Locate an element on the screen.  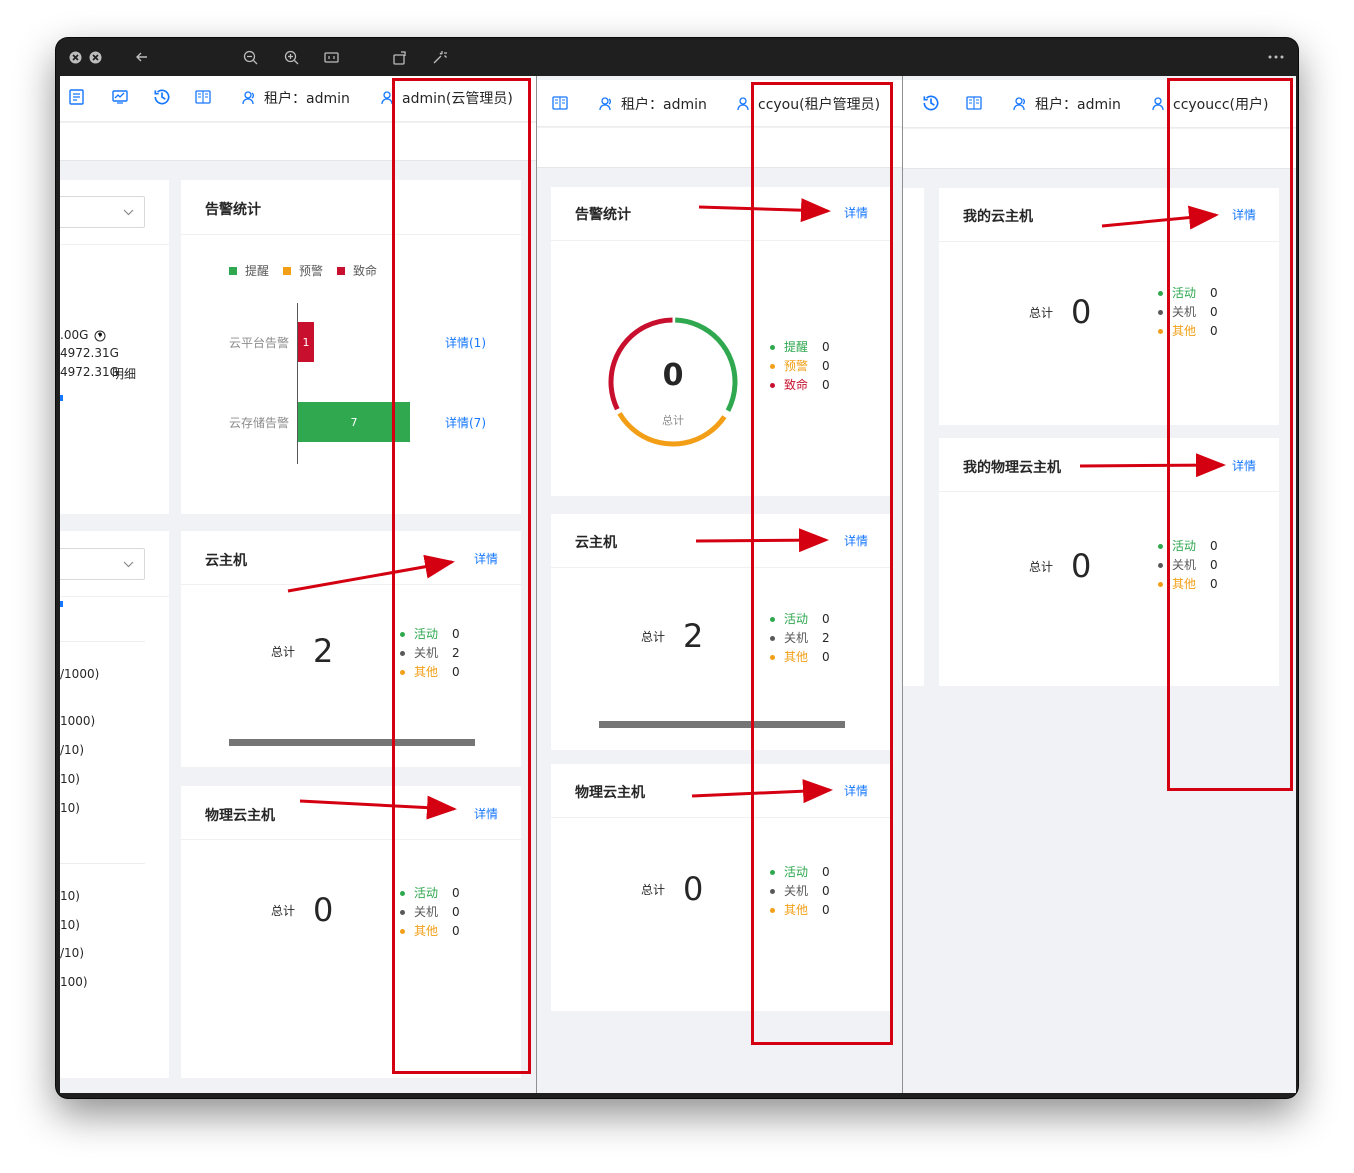
magic-icon is located at coordinates (439, 57).